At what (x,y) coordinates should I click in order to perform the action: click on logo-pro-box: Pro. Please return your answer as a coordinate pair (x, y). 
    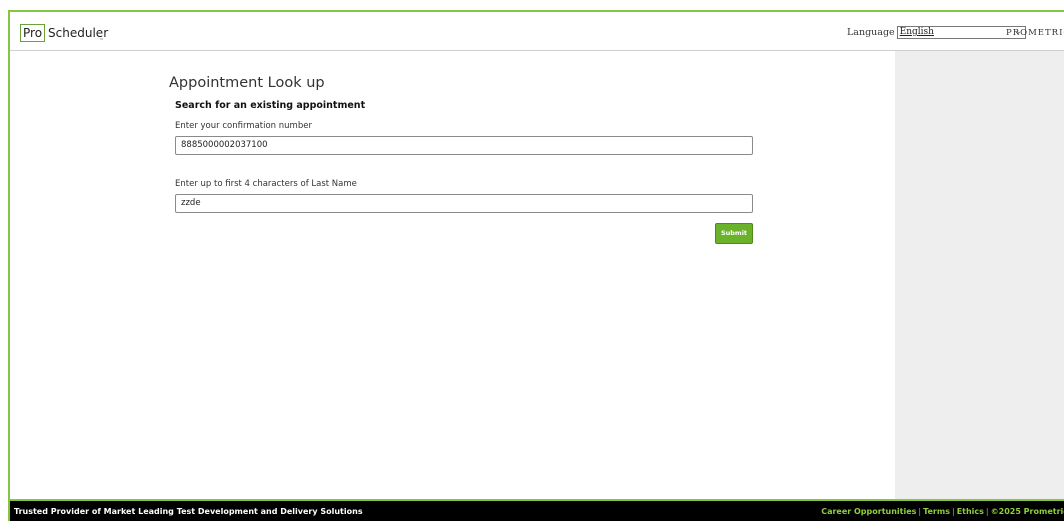
    Looking at the image, I should click on (33, 33).